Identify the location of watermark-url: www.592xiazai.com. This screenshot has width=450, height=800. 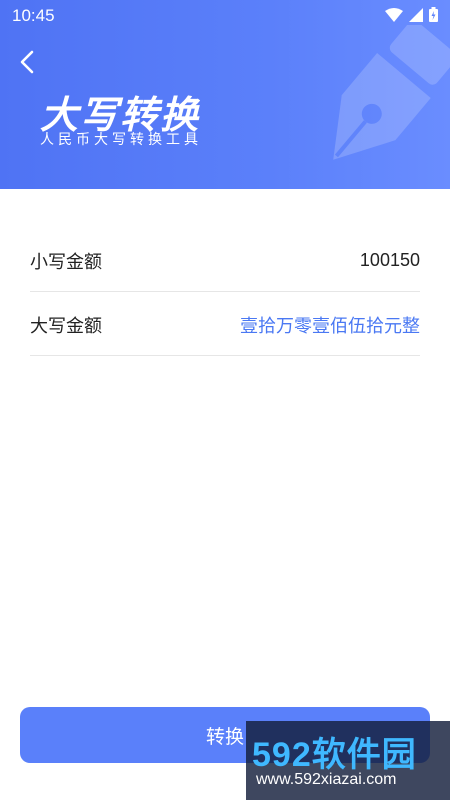
(326, 779).